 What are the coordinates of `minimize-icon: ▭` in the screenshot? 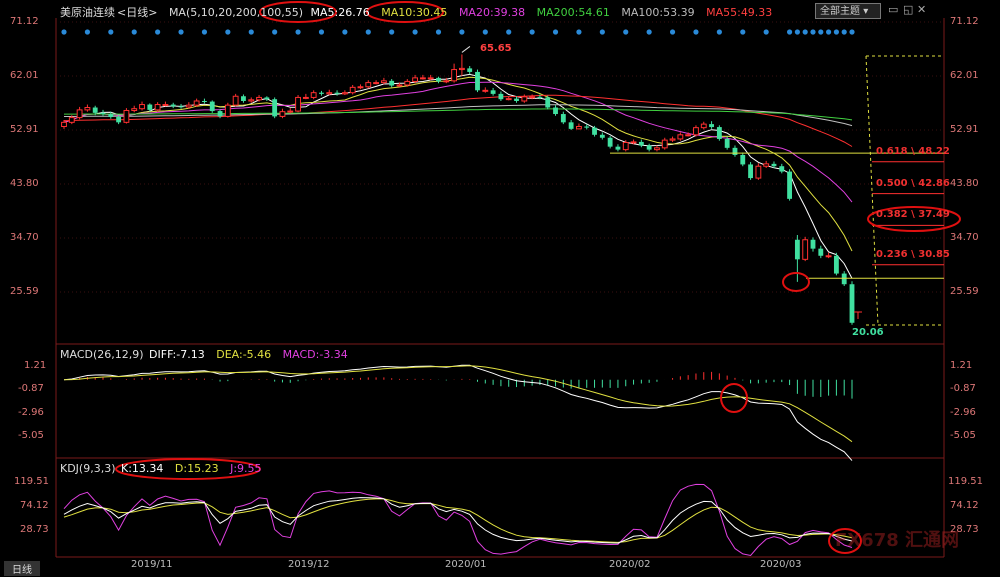 It's located at (893, 9).